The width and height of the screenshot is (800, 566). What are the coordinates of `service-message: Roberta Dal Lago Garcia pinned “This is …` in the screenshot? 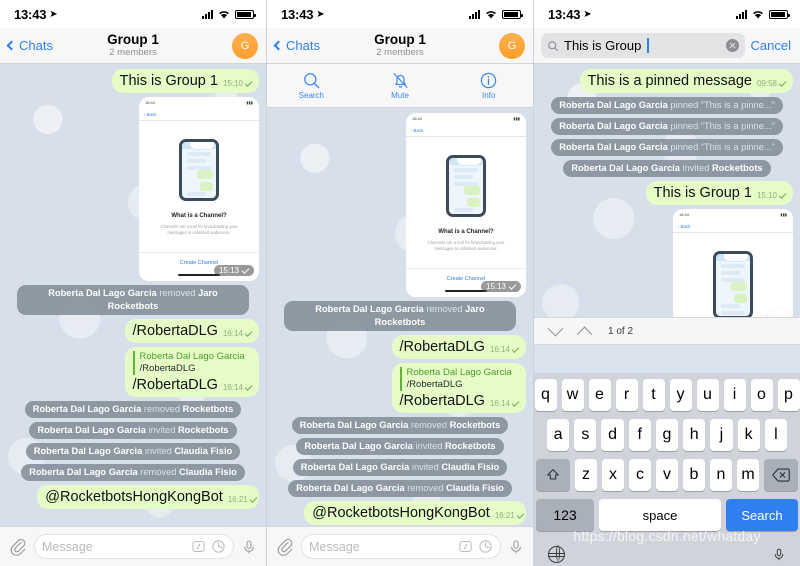 It's located at (667, 147).